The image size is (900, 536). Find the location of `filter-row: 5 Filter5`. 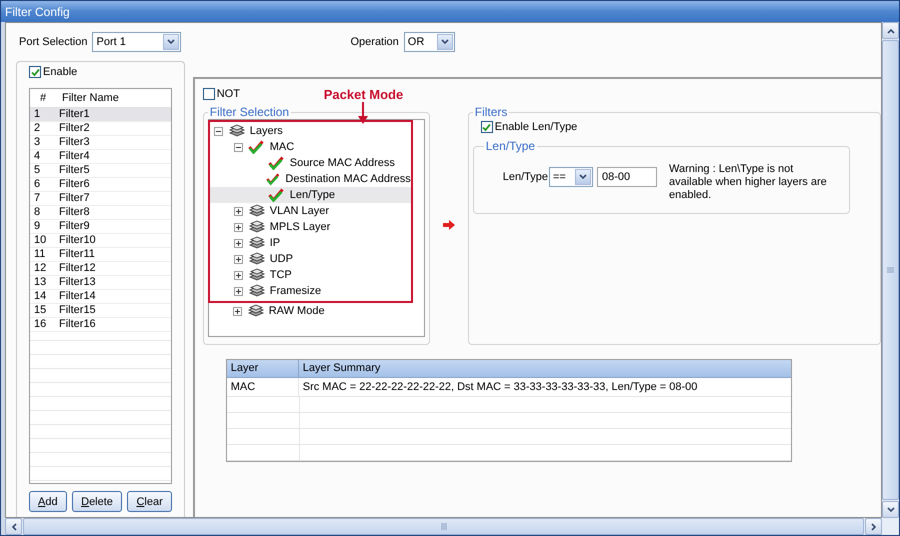

filter-row: 5 Filter5 is located at coordinates (100, 171).